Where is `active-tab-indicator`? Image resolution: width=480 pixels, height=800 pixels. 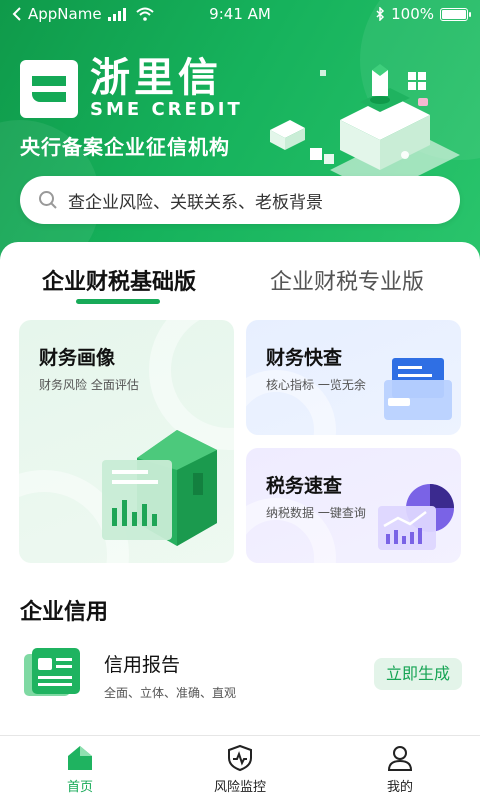
active-tab-indicator is located at coordinates (118, 301).